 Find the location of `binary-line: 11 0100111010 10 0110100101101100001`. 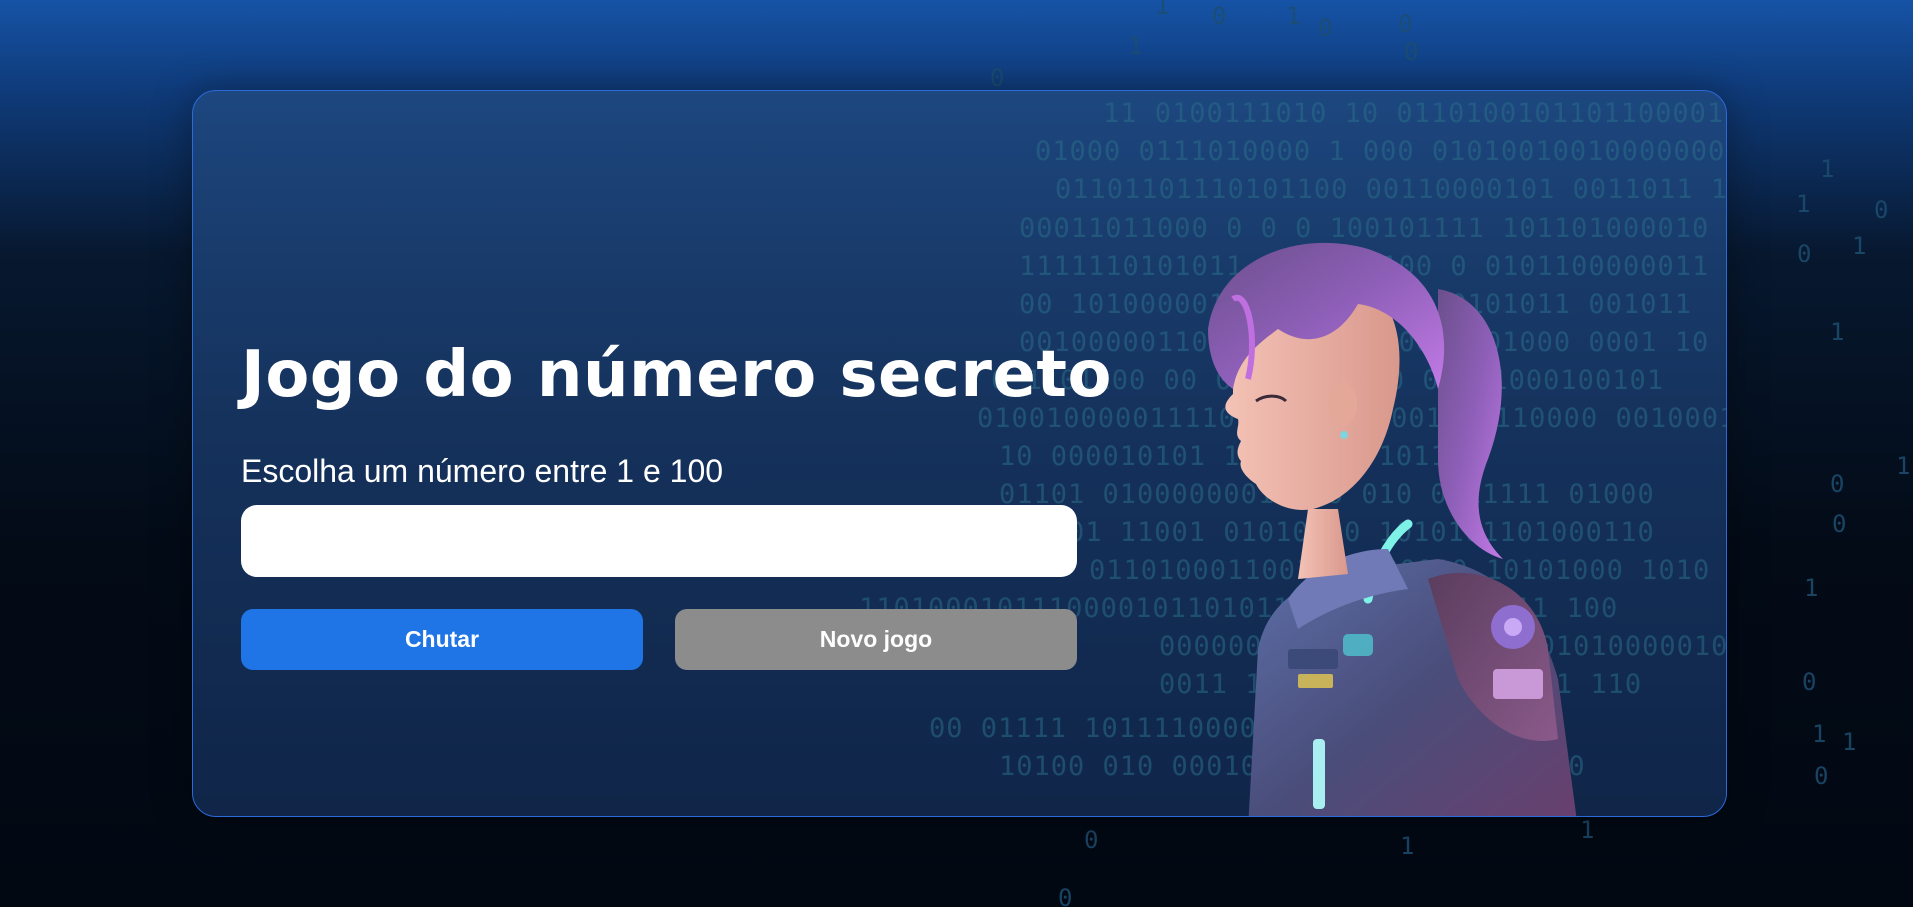

binary-line: 11 0100111010 10 0110100101101100001 is located at coordinates (1414, 113).